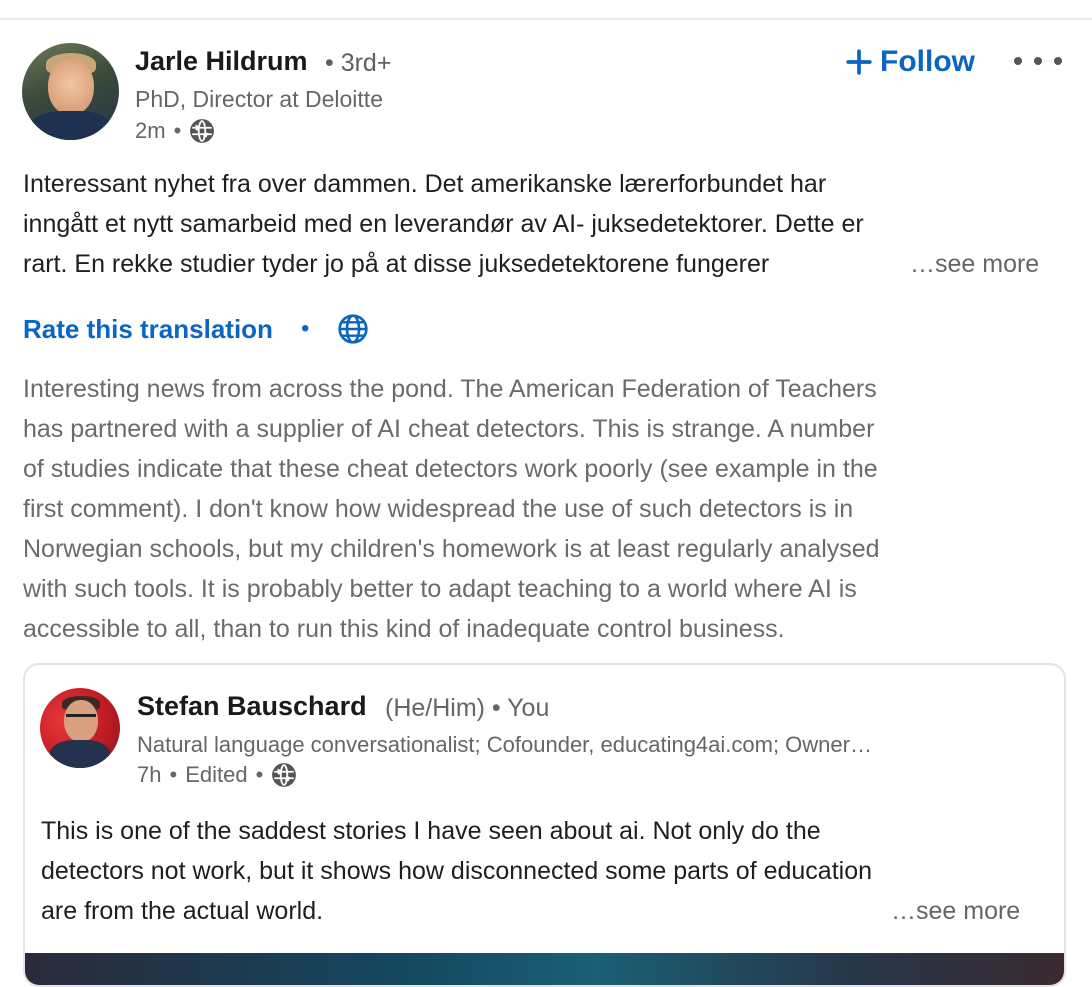 The width and height of the screenshot is (1092, 987). I want to click on plus-icon, so click(859, 62).